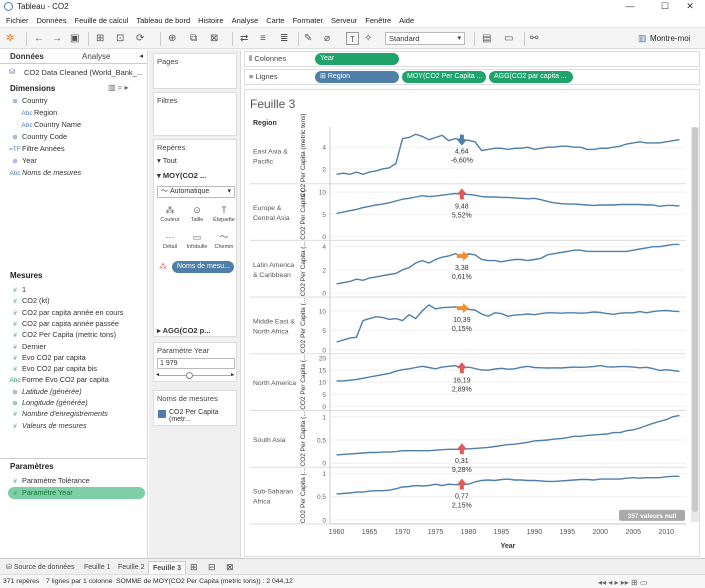 The image size is (705, 588). What do you see at coordinates (27, 347) in the screenshot?
I see `measure-field: # Dernier` at bounding box center [27, 347].